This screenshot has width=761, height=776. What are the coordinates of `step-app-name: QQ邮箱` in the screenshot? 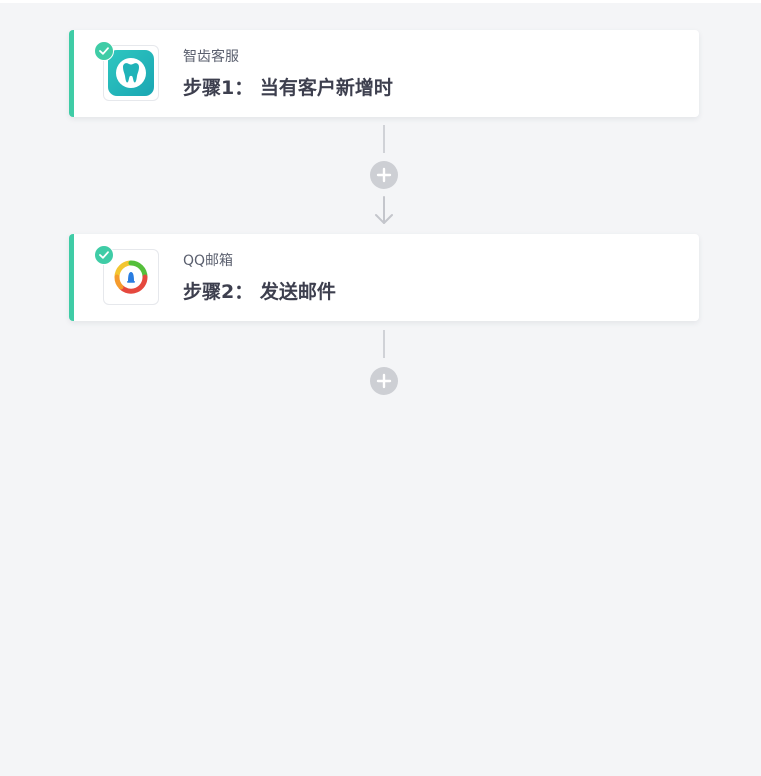 It's located at (208, 261).